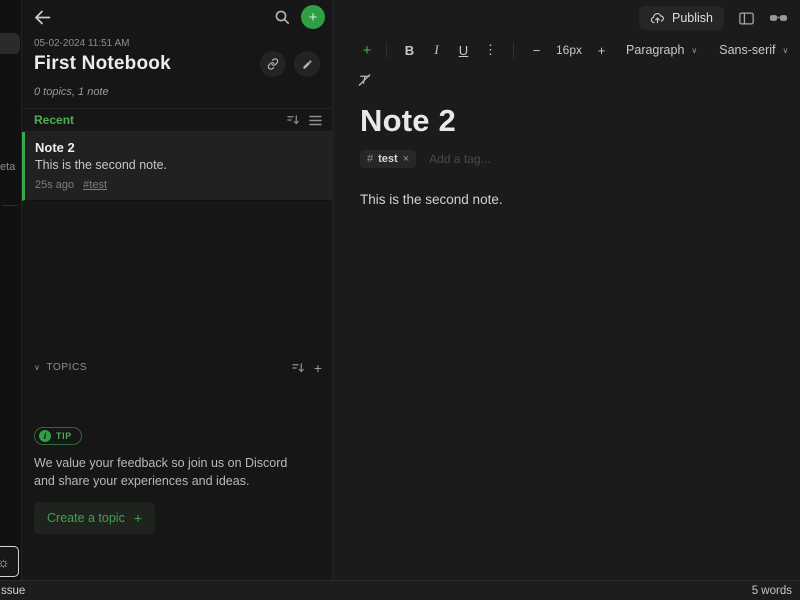 This screenshot has width=800, height=600. I want to click on add-note-button: +, so click(313, 17).